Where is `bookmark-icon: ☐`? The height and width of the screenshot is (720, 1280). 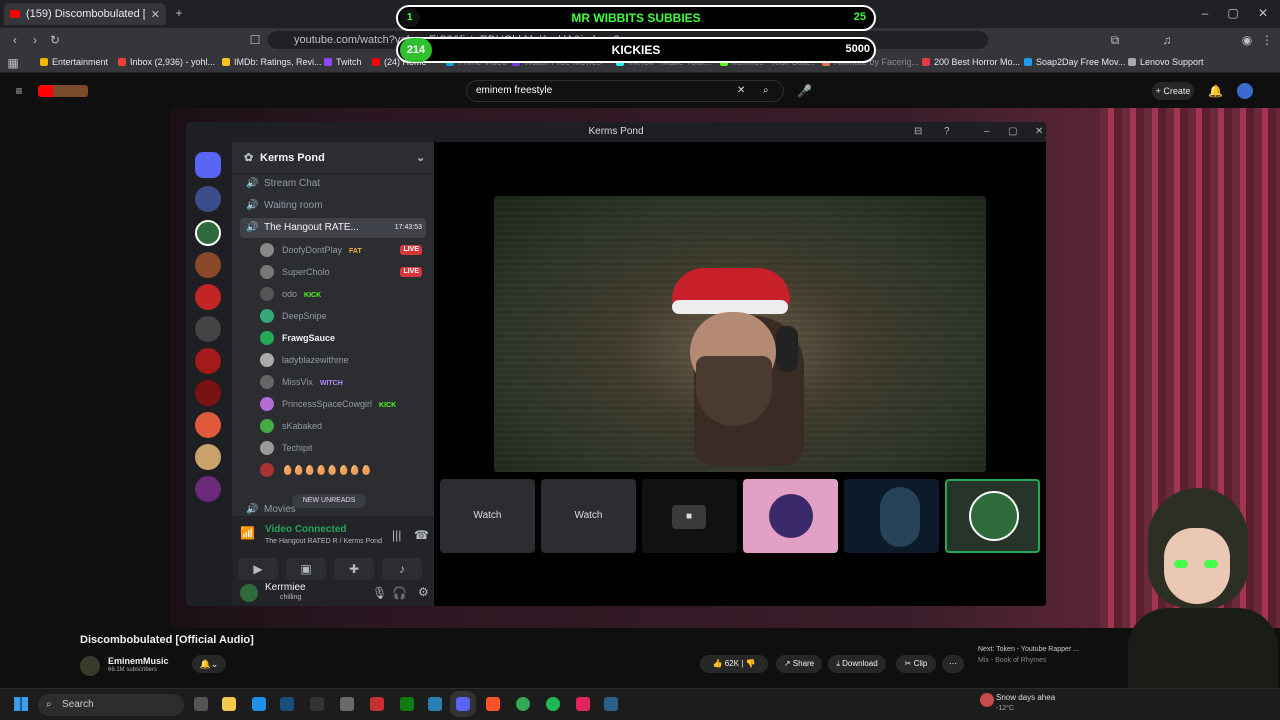 bookmark-icon: ☐ is located at coordinates (255, 40).